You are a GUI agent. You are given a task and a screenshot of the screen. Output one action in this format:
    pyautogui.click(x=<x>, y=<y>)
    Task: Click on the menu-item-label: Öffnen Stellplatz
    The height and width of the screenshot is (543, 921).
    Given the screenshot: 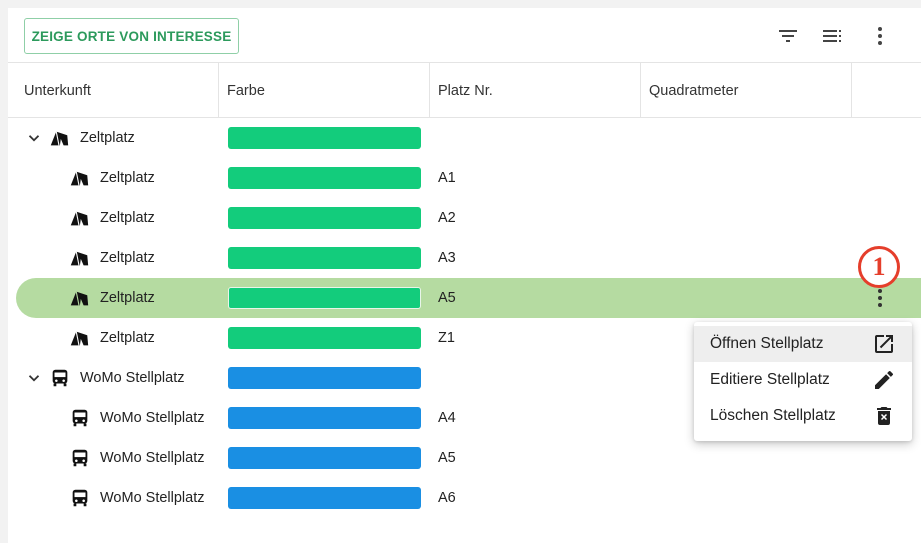 What is the action you would take?
    pyautogui.click(x=767, y=343)
    